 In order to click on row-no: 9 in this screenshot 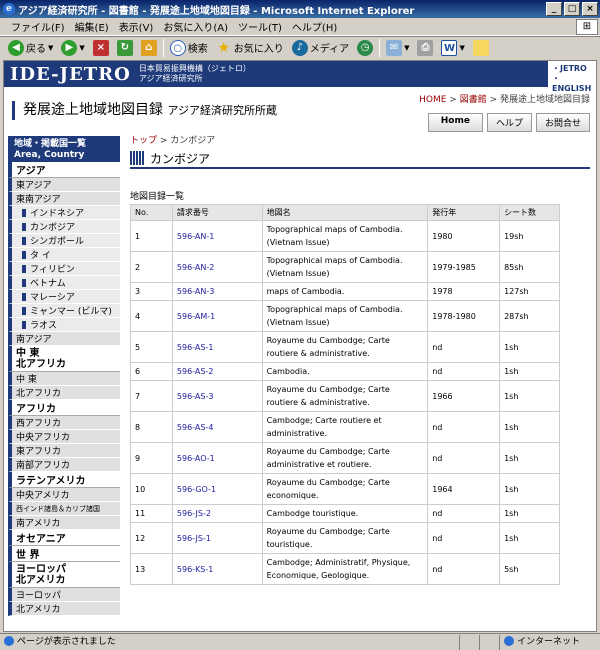, I will do `click(151, 458)`.